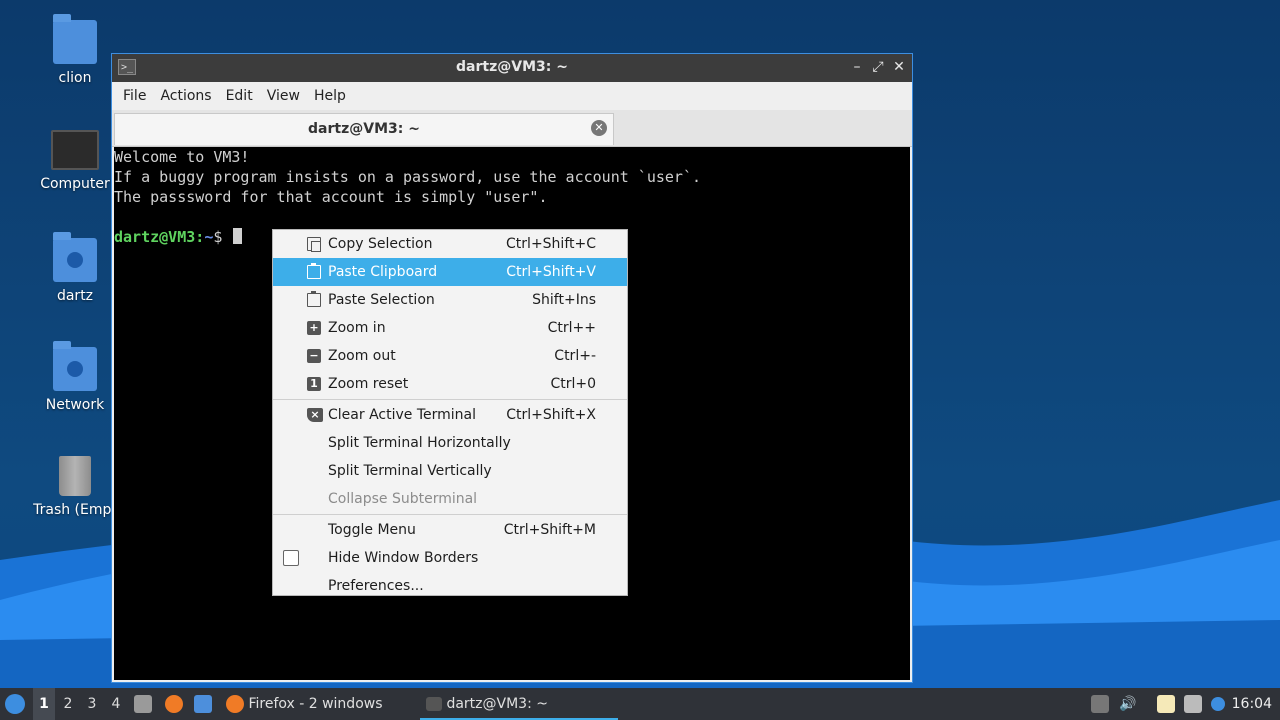 The height and width of the screenshot is (720, 1280). Describe the element at coordinates (1166, 704) in the screenshot. I see `clipboard-icon` at that location.